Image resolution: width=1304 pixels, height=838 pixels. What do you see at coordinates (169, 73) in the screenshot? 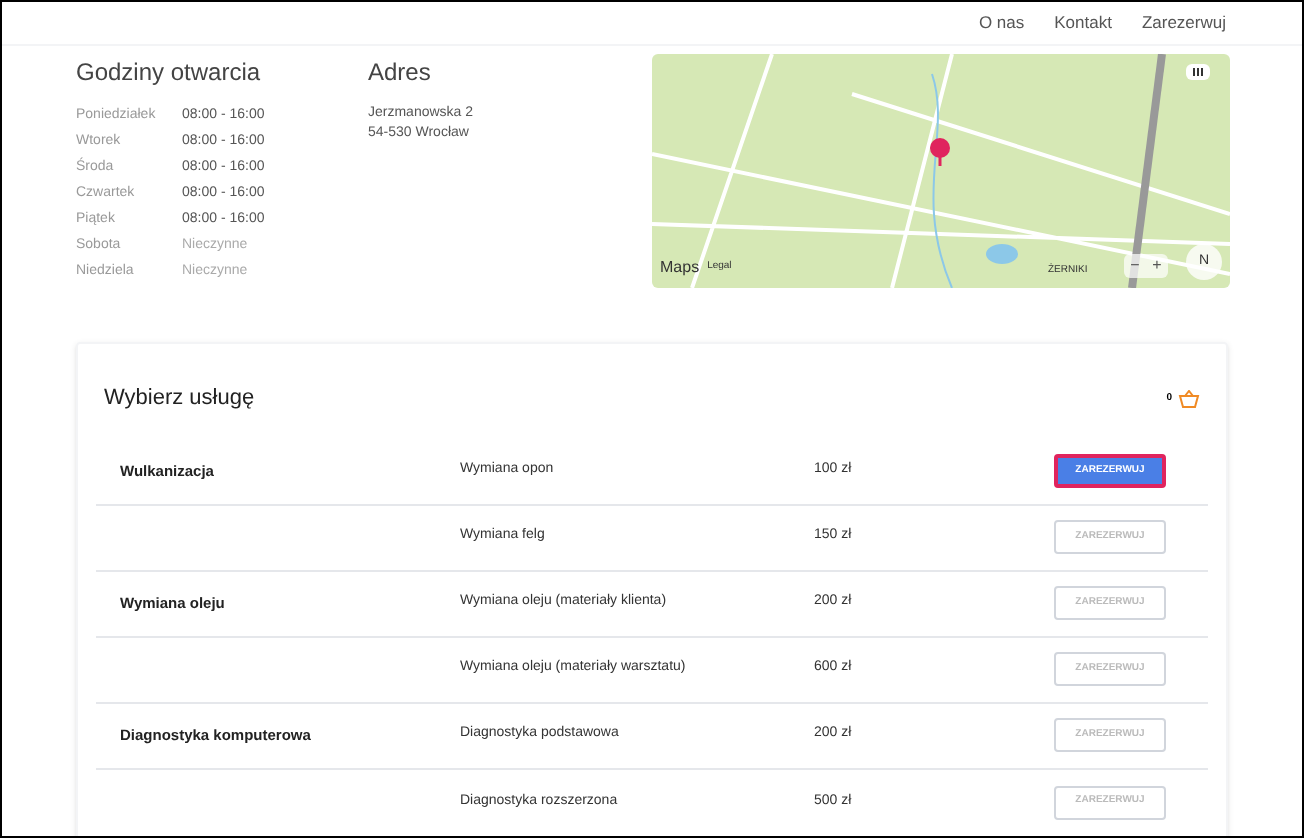
I see `hours-heading: Godziny otwarcia` at bounding box center [169, 73].